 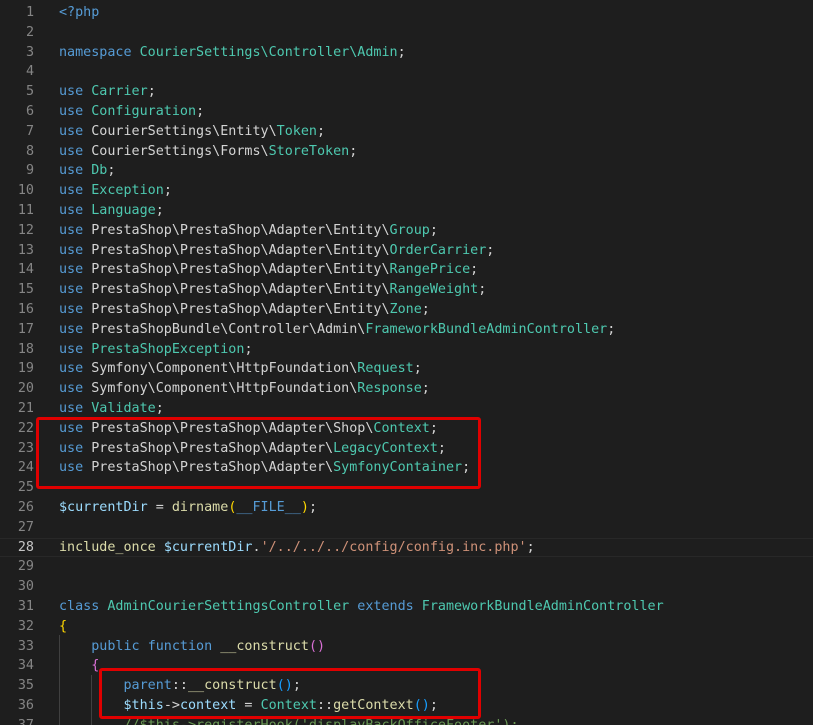 I want to click on code-text: $this->context = Context::getContext();, so click(x=248, y=706).